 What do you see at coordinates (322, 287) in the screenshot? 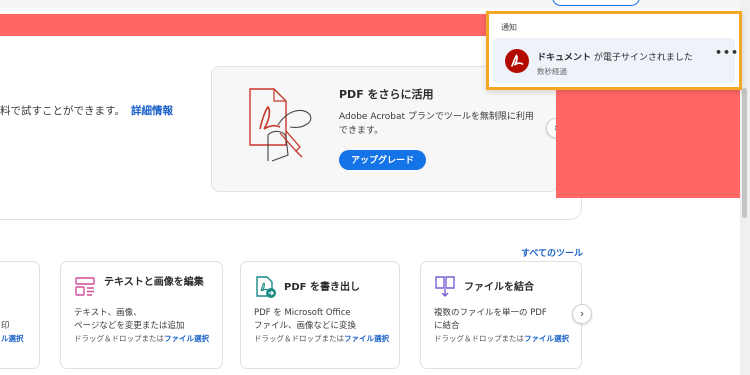
I see `tool-title: PDF を書き出し` at bounding box center [322, 287].